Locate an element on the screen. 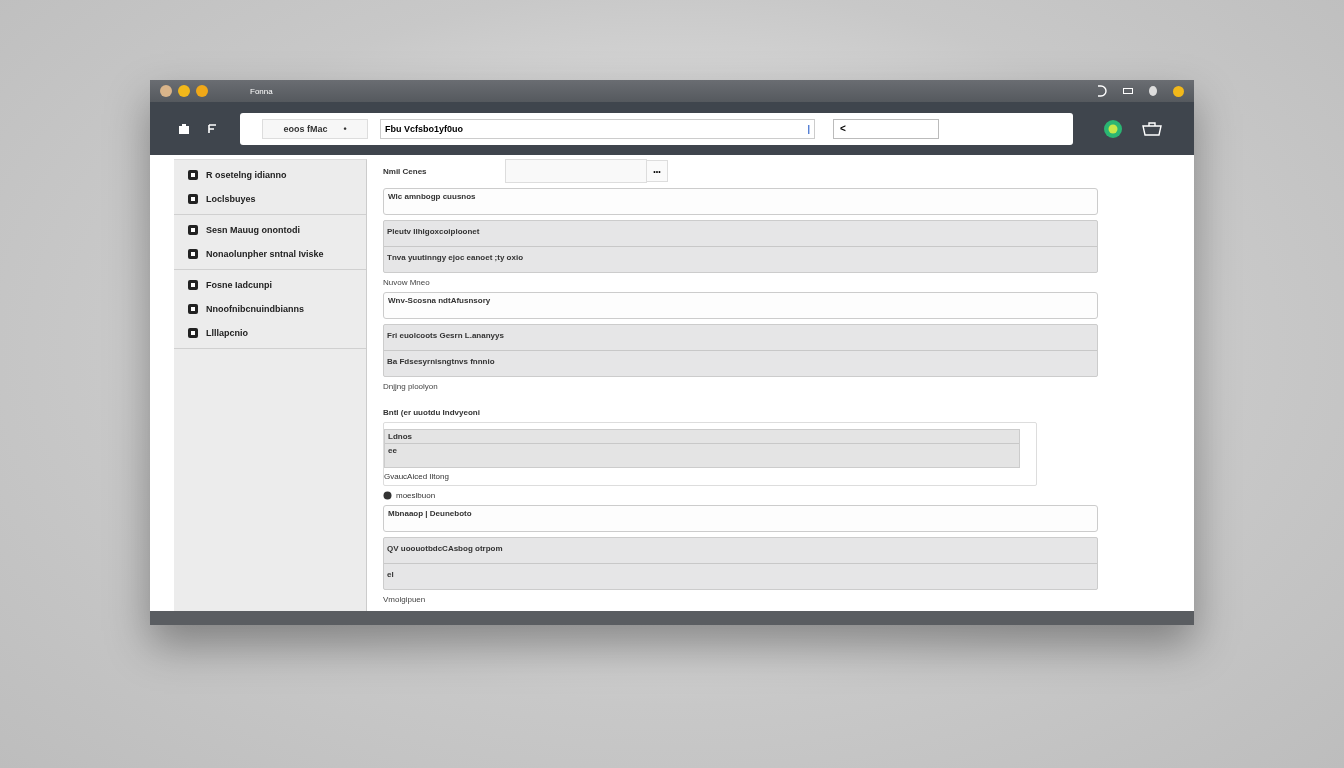  input-field: Wnv-Scosna ndtAfusnsory is located at coordinates (740, 305).